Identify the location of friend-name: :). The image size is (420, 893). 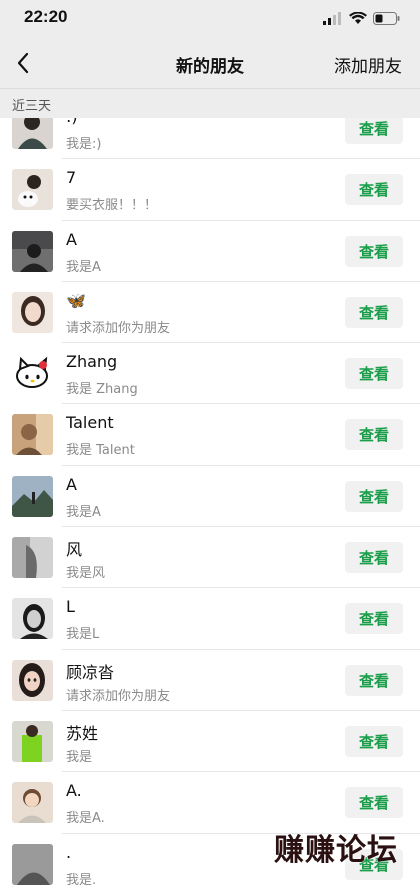
(72, 122).